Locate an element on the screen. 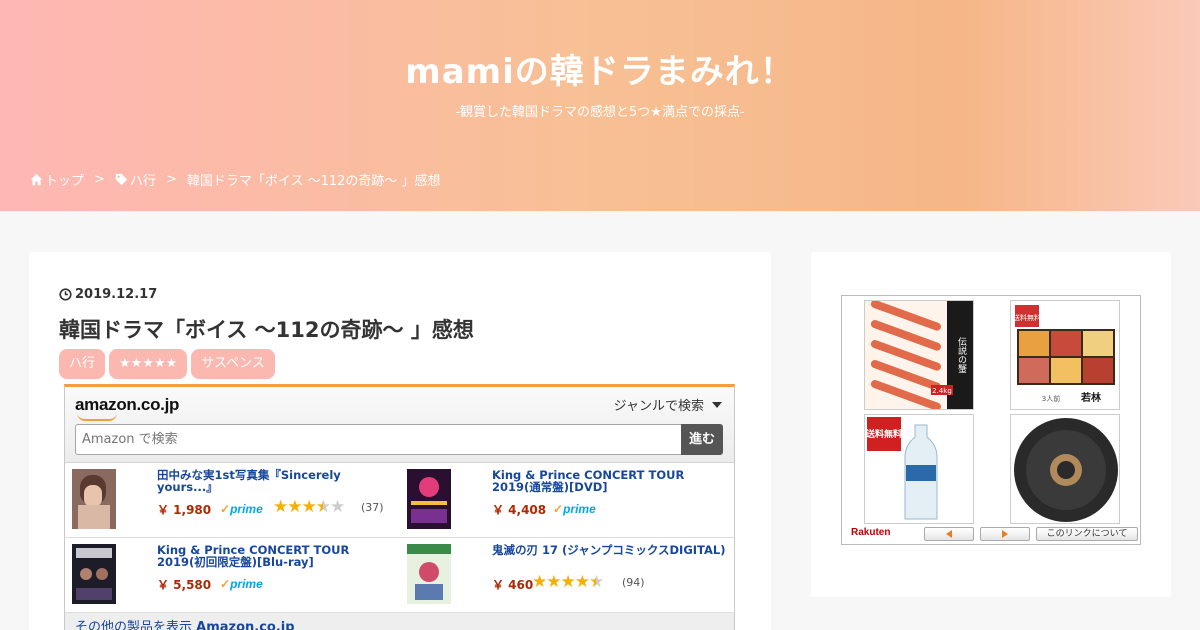  footer-prefix: その他の製品を表示 is located at coordinates (134, 625).